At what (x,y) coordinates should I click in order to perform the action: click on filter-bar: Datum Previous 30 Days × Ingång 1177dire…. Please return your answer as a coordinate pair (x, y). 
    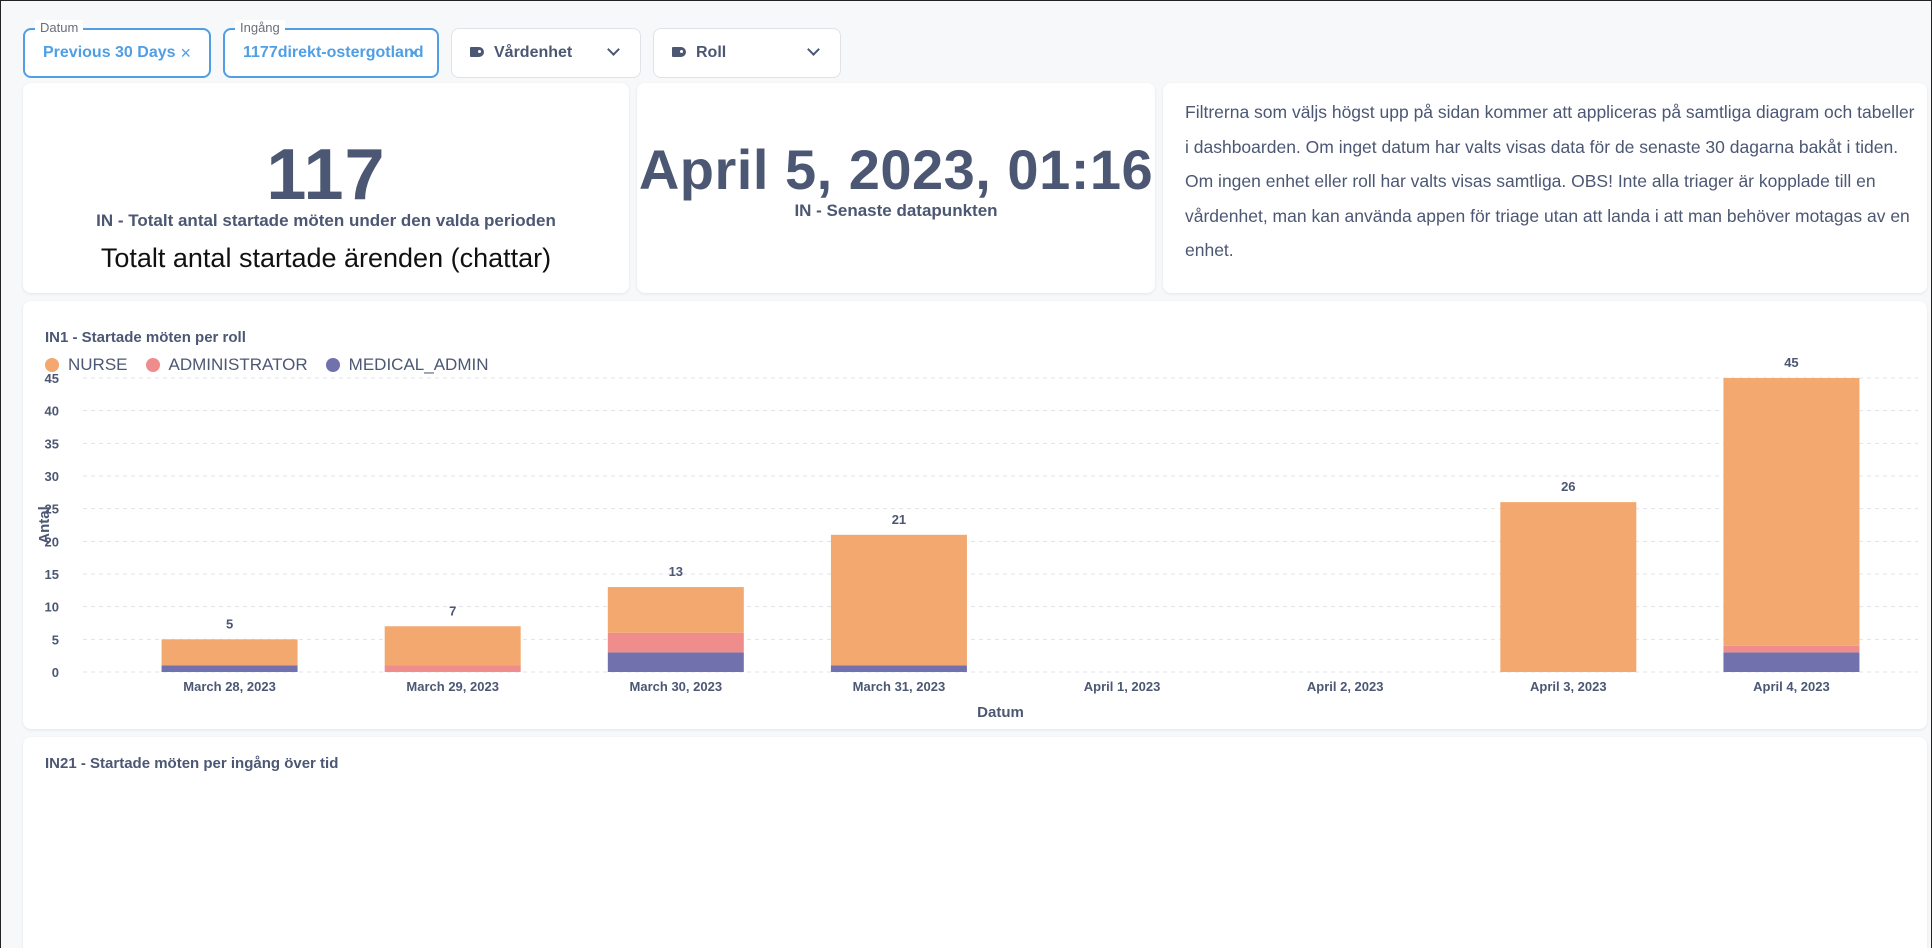
    Looking at the image, I should click on (966, 46).